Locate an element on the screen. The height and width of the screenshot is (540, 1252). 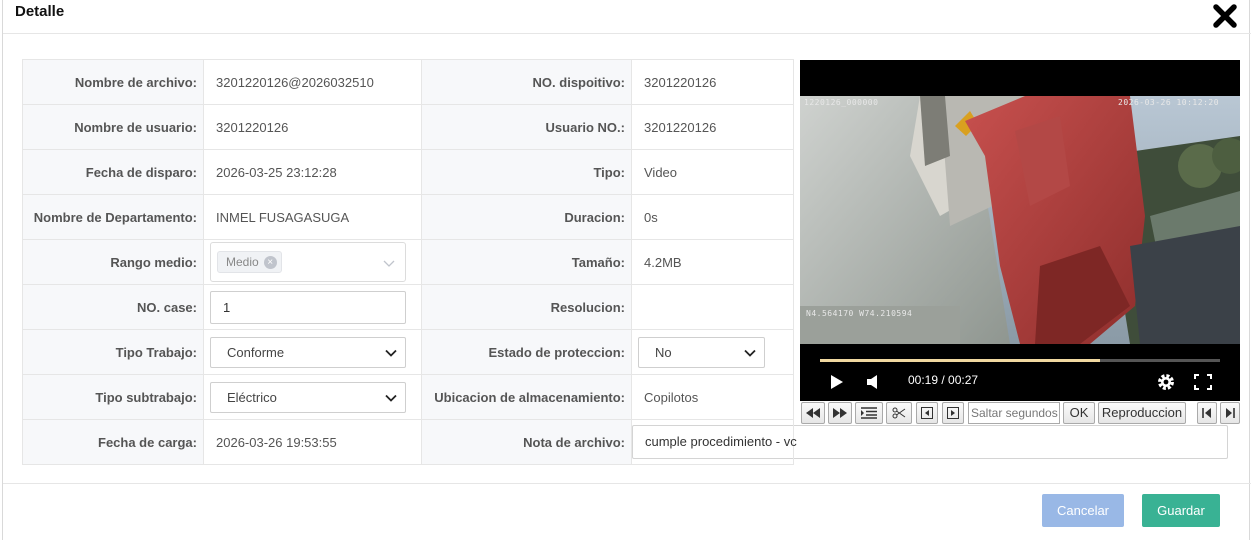
play-icon is located at coordinates (837, 382).